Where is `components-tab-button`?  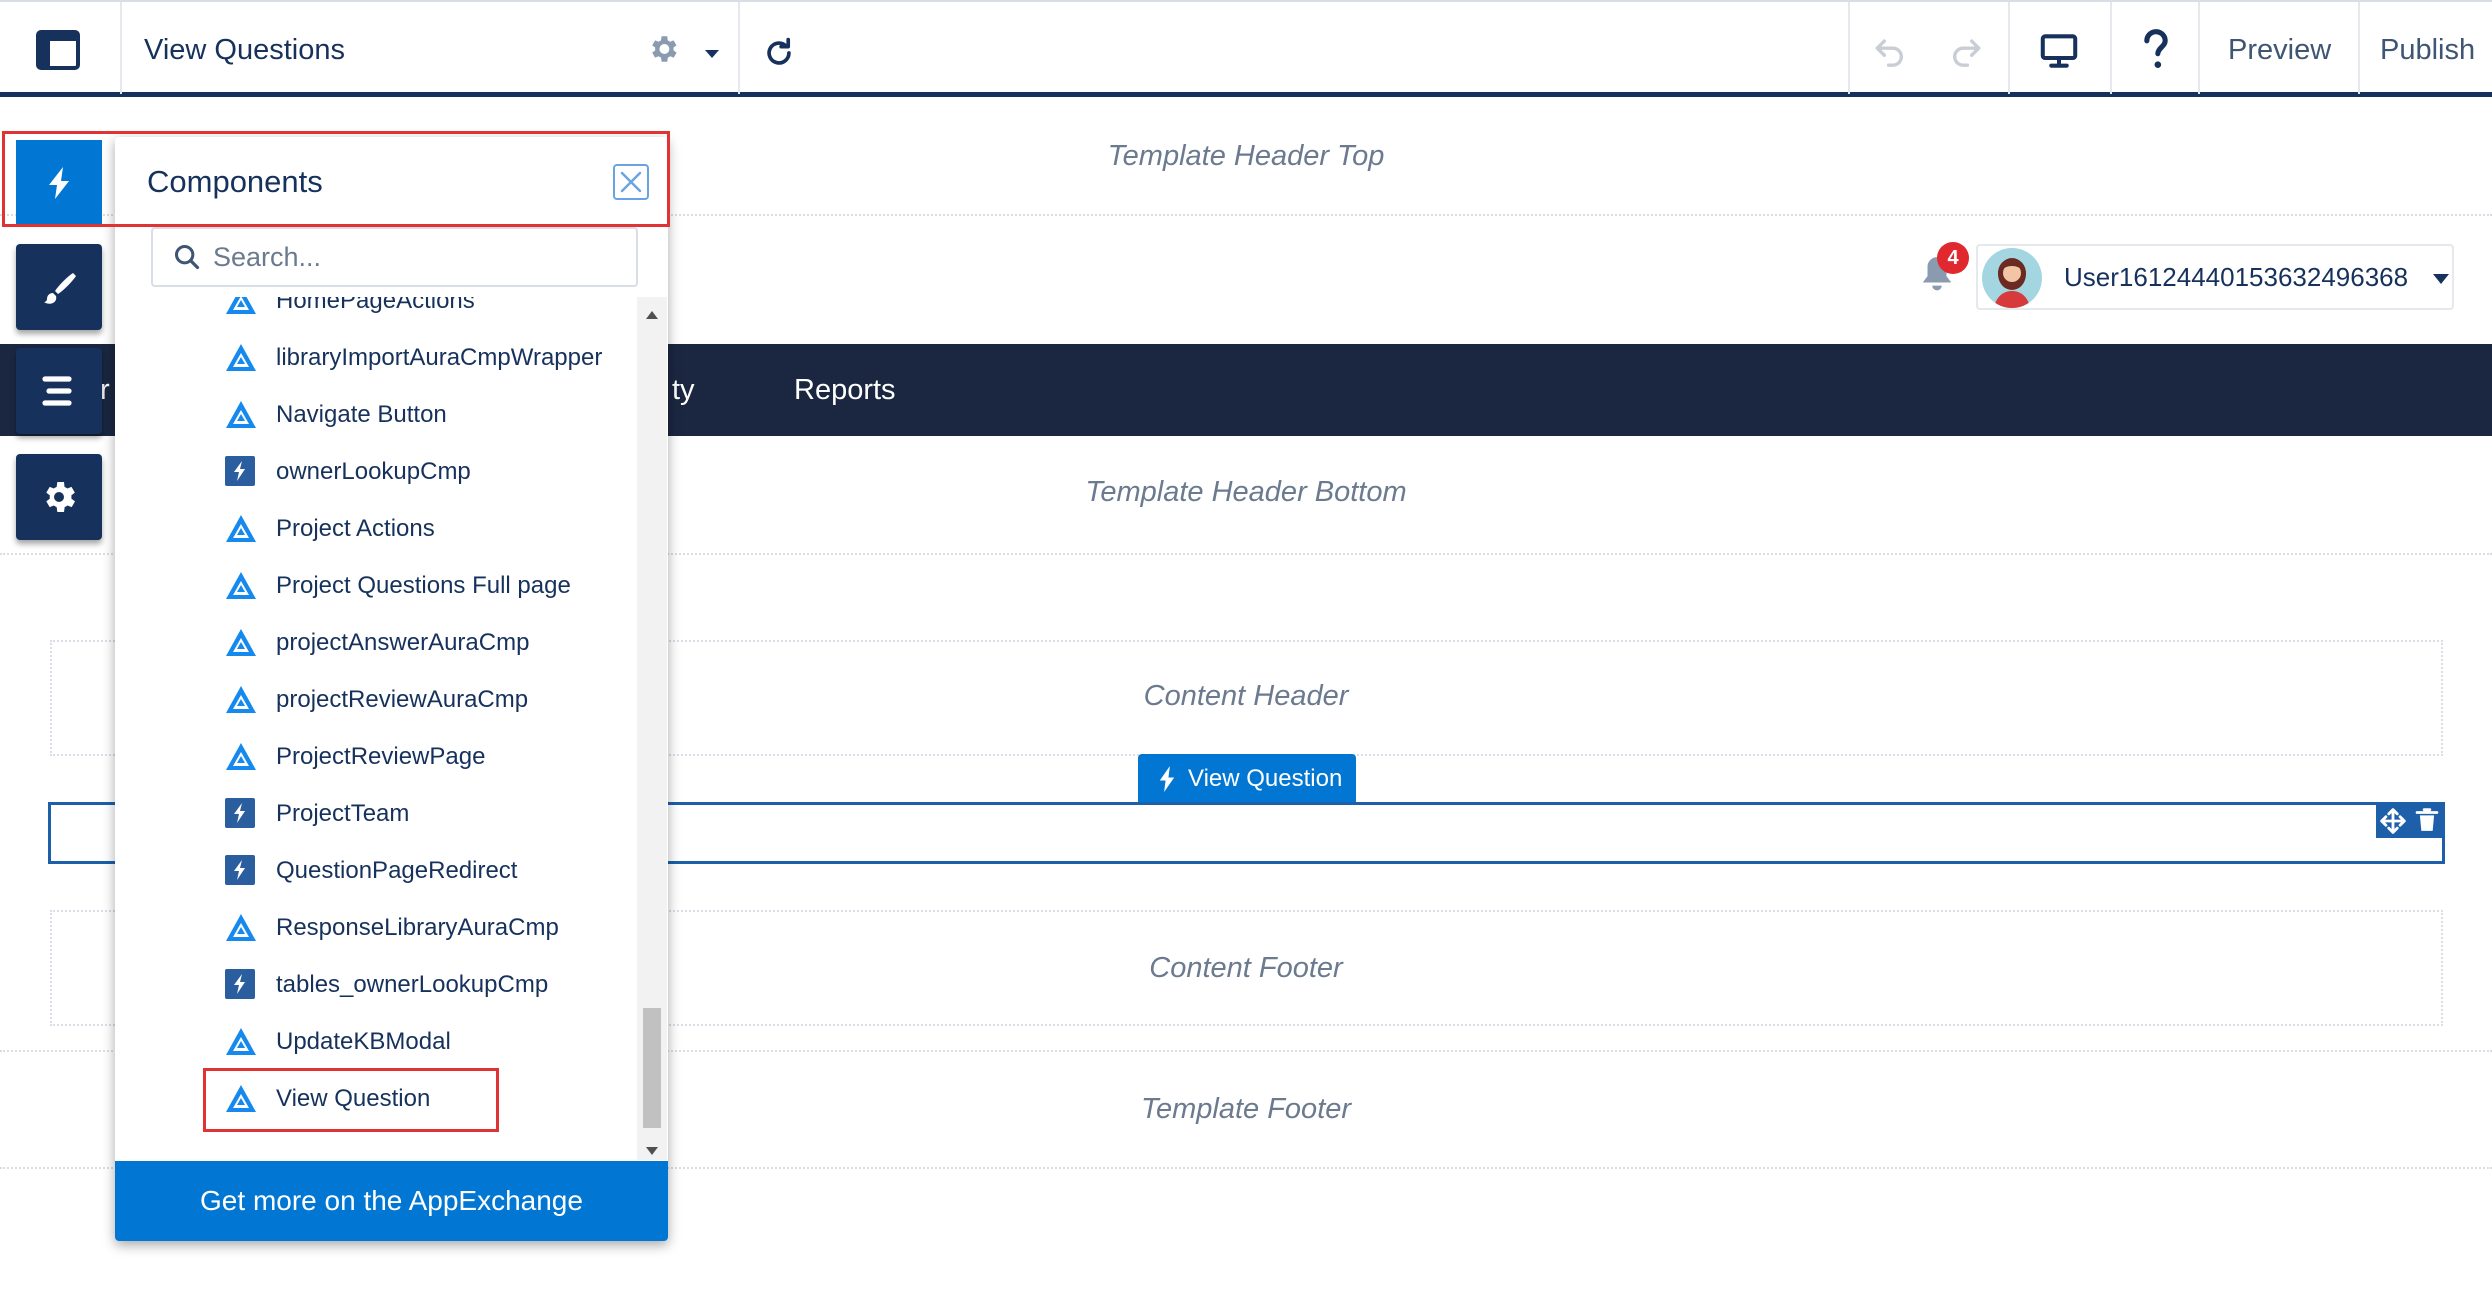
components-tab-button is located at coordinates (59, 183).